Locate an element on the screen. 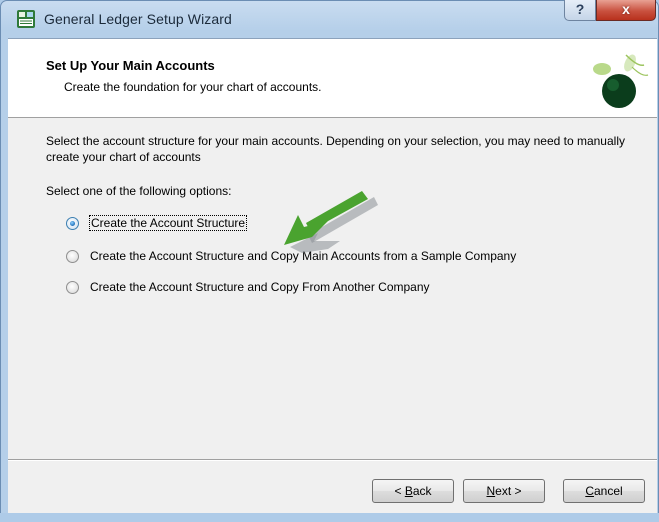 This screenshot has width=659, height=522. next-button: Next > is located at coordinates (504, 491).